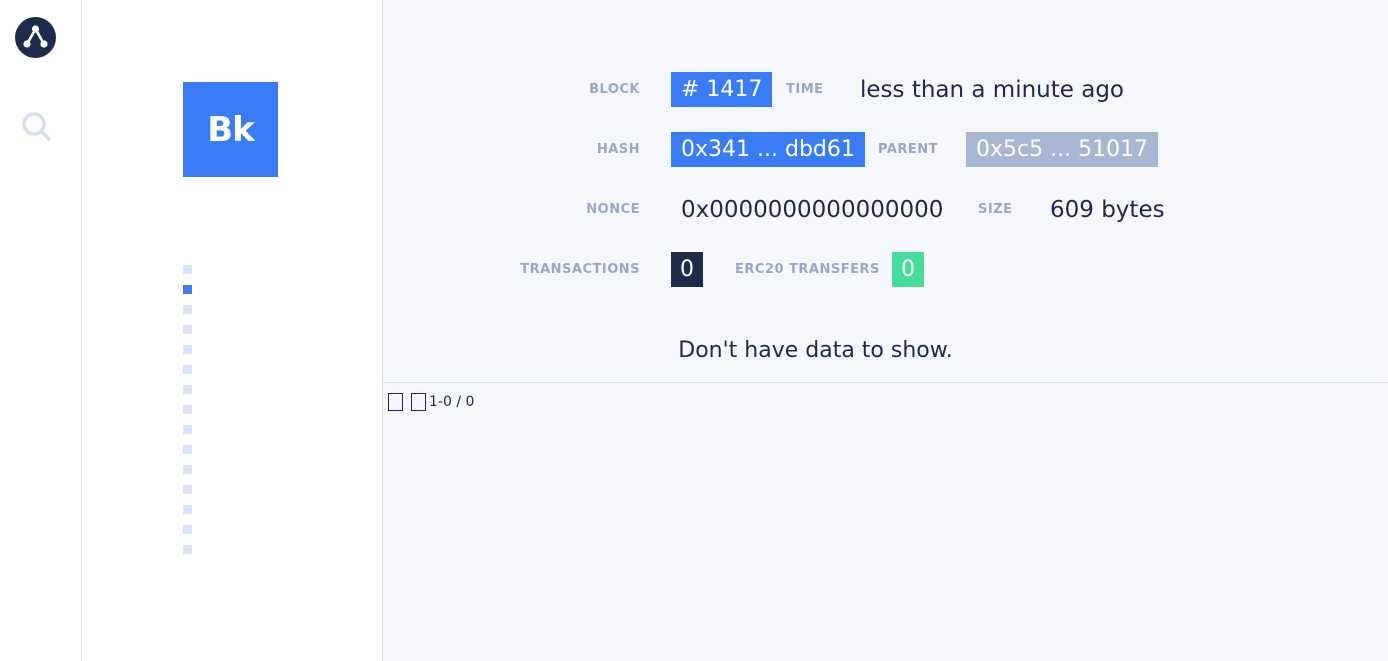 This screenshot has height=661, width=1388. Describe the element at coordinates (230, 129) in the screenshot. I see `block-avatar: Bk` at that location.